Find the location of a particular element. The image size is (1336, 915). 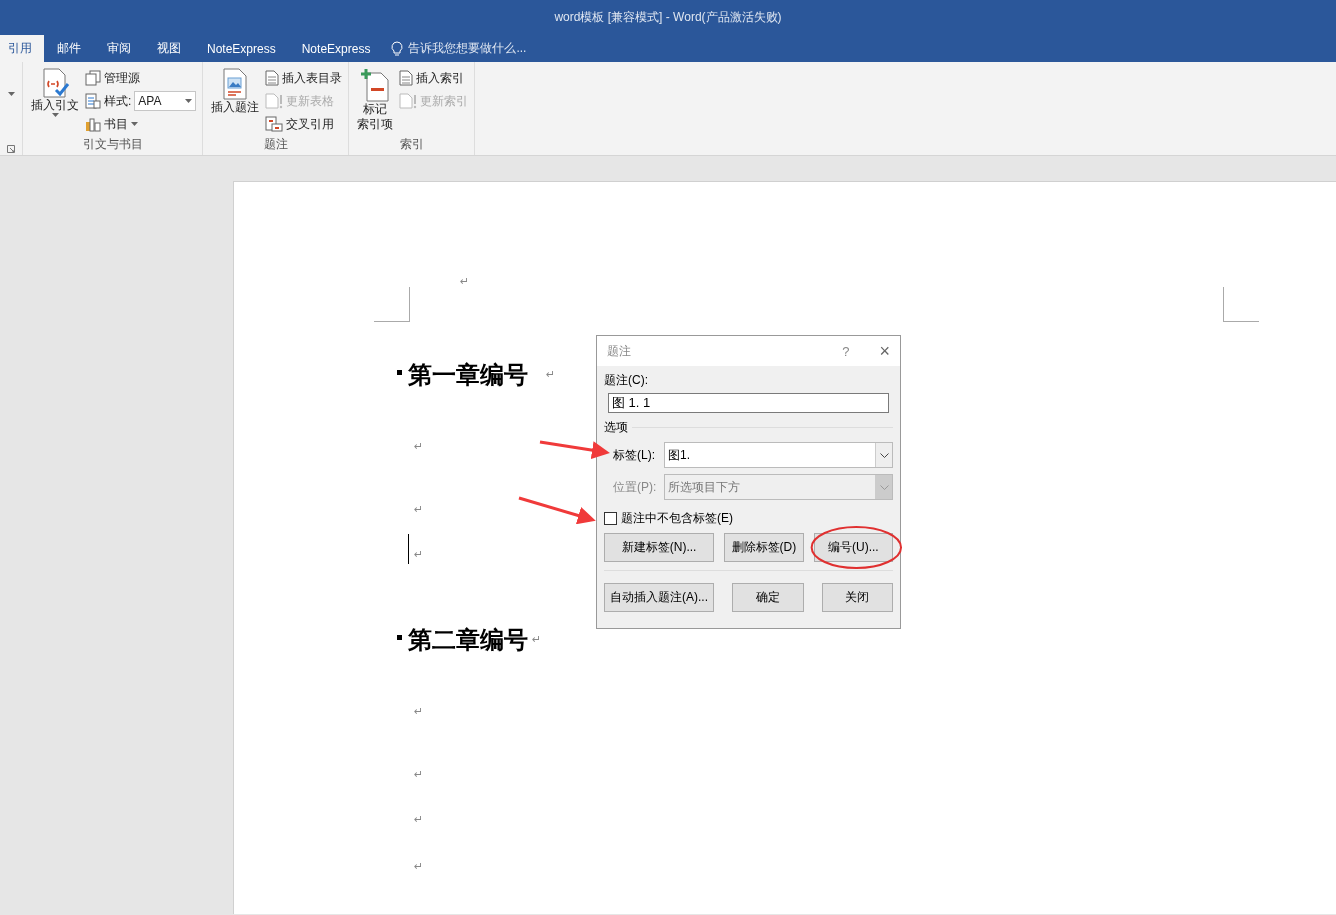

window-title: word模板 [兼容模式] - Word(产品激活失败) is located at coordinates (668, 17).